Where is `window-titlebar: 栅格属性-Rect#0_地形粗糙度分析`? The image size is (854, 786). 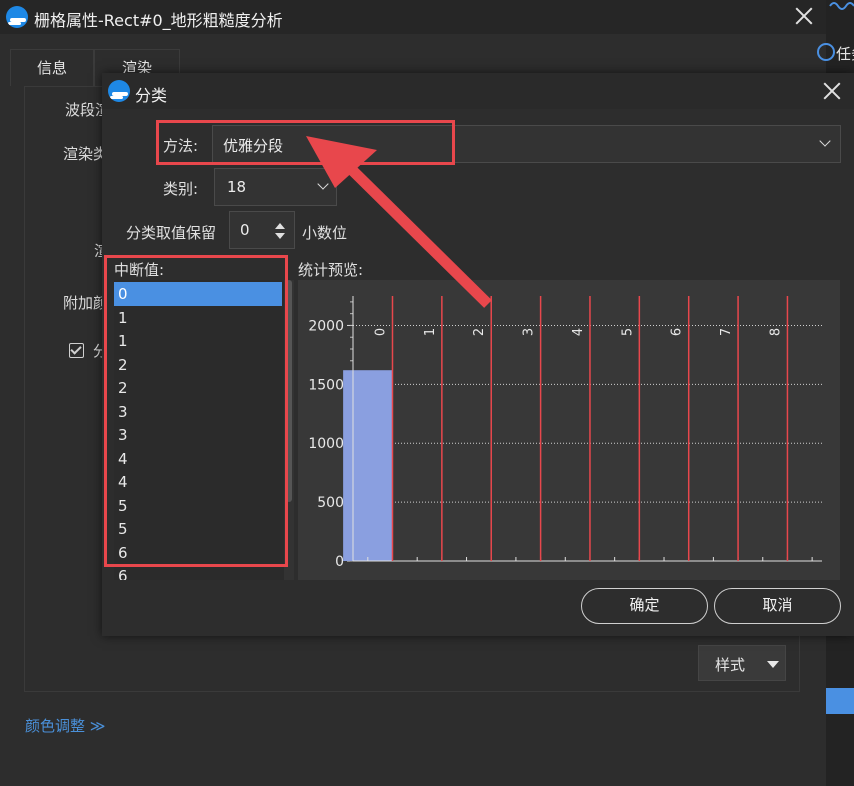 window-titlebar: 栅格属性-Rect#0_地形粗糙度分析 is located at coordinates (413, 17).